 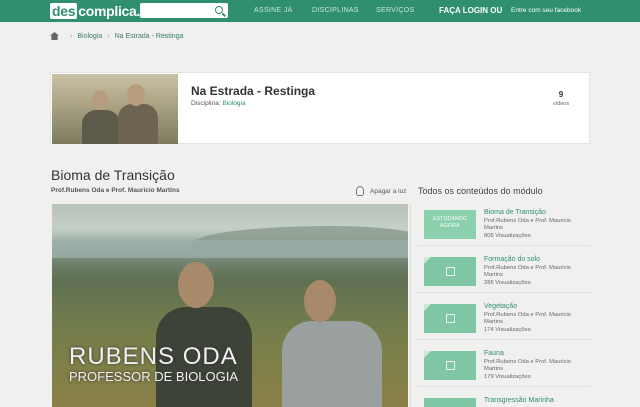 I want to click on breadcrumb: › Biologia › Na Estrada - Restinga, so click(x=116, y=36).